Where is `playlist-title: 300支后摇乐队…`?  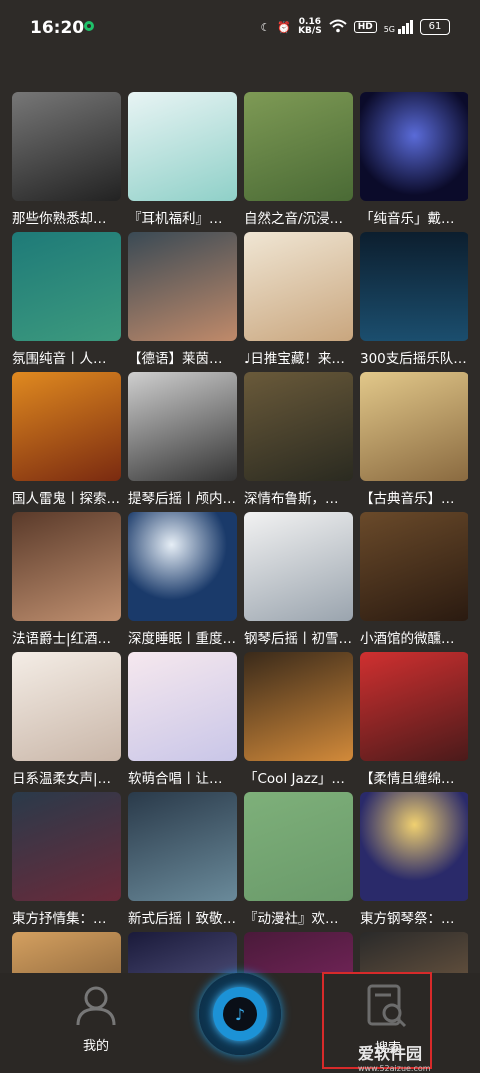 playlist-title: 300支后摇乐队… is located at coordinates (413, 359).